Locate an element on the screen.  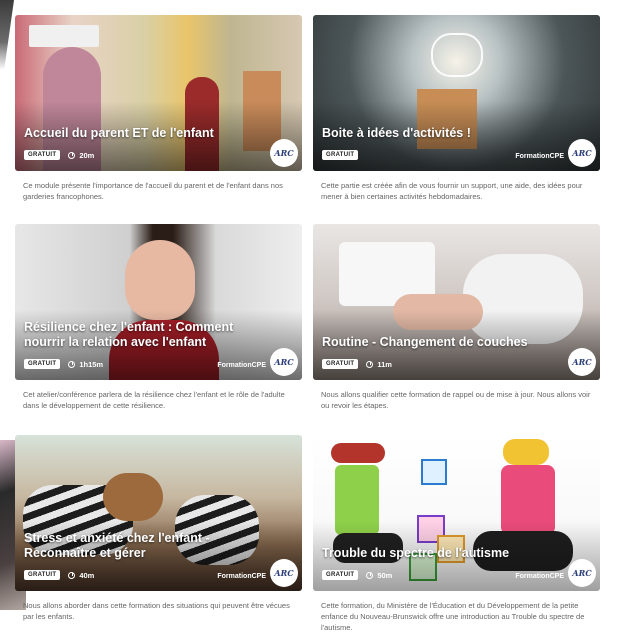
block-icon is located at coordinates (434, 472).